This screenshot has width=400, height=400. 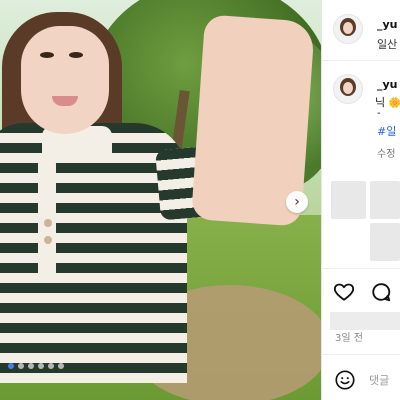 What do you see at coordinates (360, 354) in the screenshot?
I see `comment-divider` at bounding box center [360, 354].